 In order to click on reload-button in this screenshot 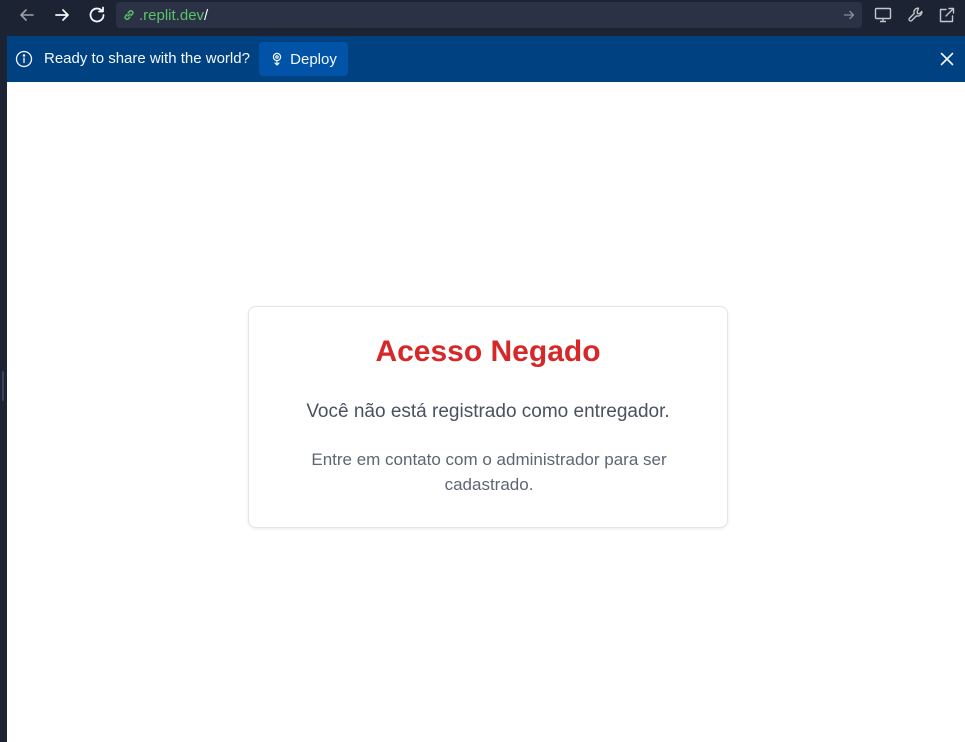, I will do `click(97, 15)`.